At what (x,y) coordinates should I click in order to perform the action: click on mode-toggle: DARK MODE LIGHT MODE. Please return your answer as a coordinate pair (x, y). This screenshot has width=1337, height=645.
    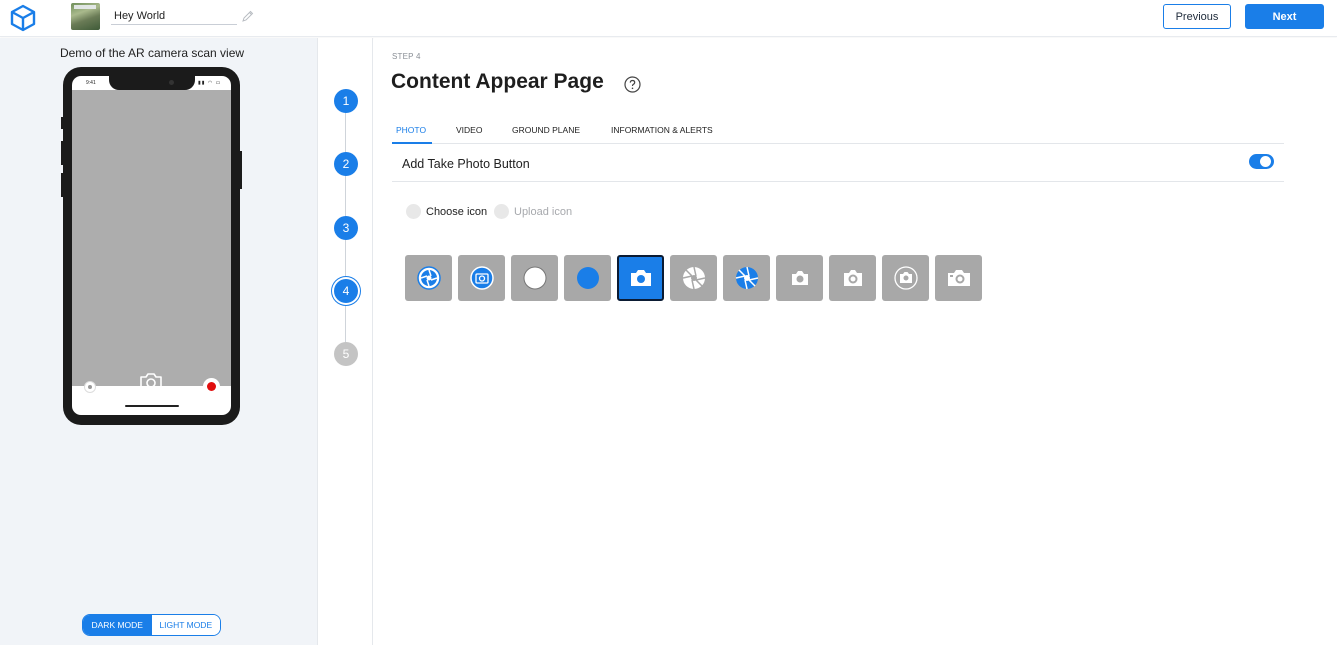
    Looking at the image, I should click on (151, 625).